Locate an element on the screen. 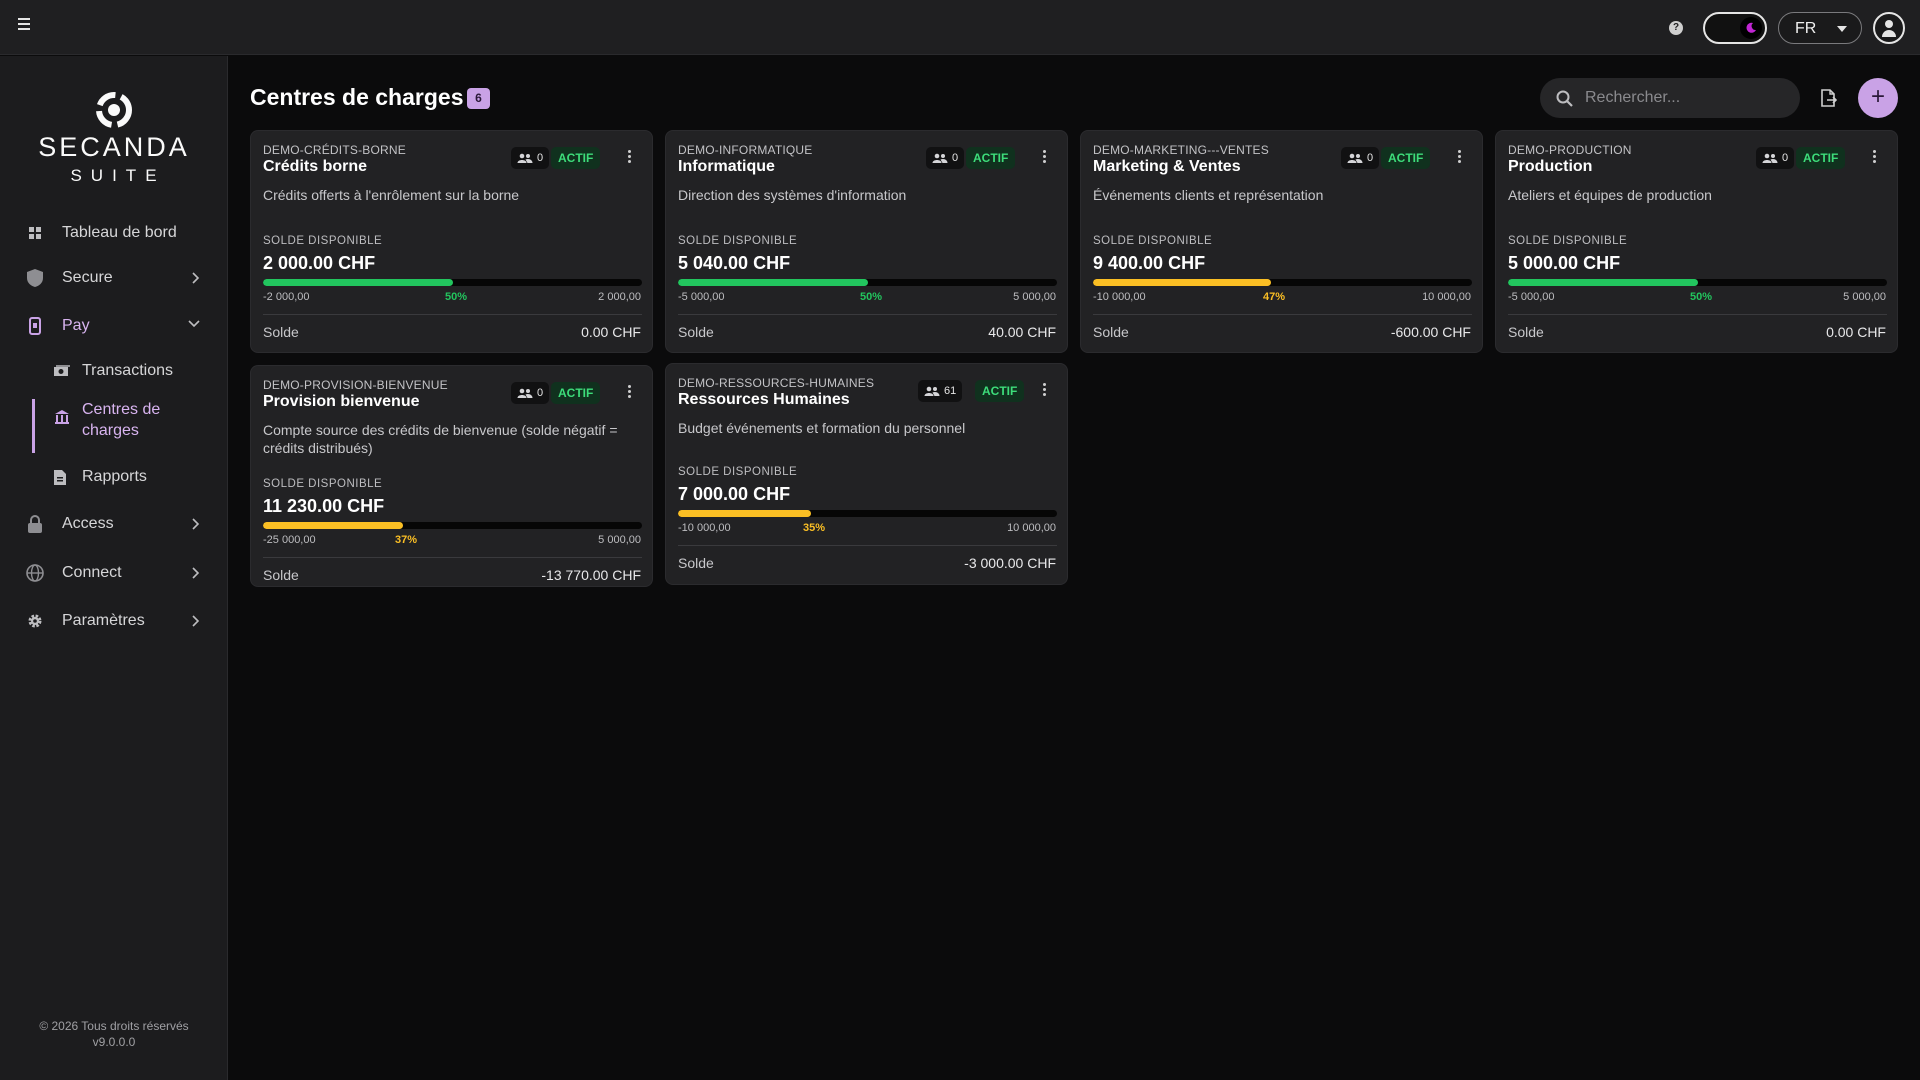 The height and width of the screenshot is (1080, 1920). card-name: Informatique is located at coordinates (726, 166).